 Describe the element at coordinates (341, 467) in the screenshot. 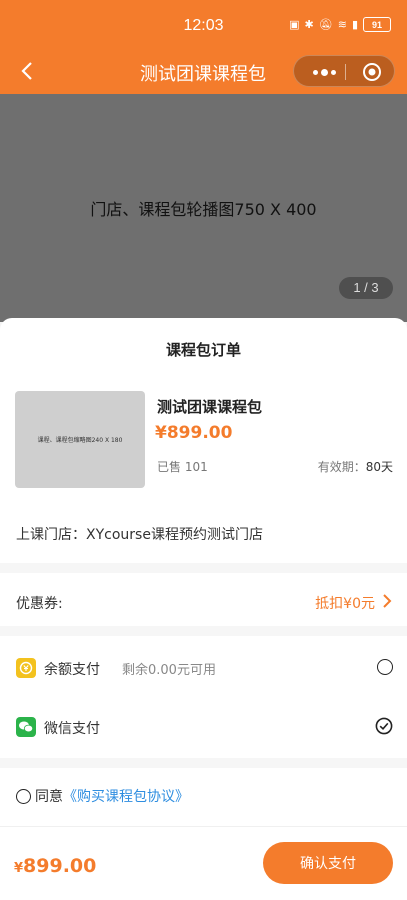

I see `validity-label: 有效期：` at that location.